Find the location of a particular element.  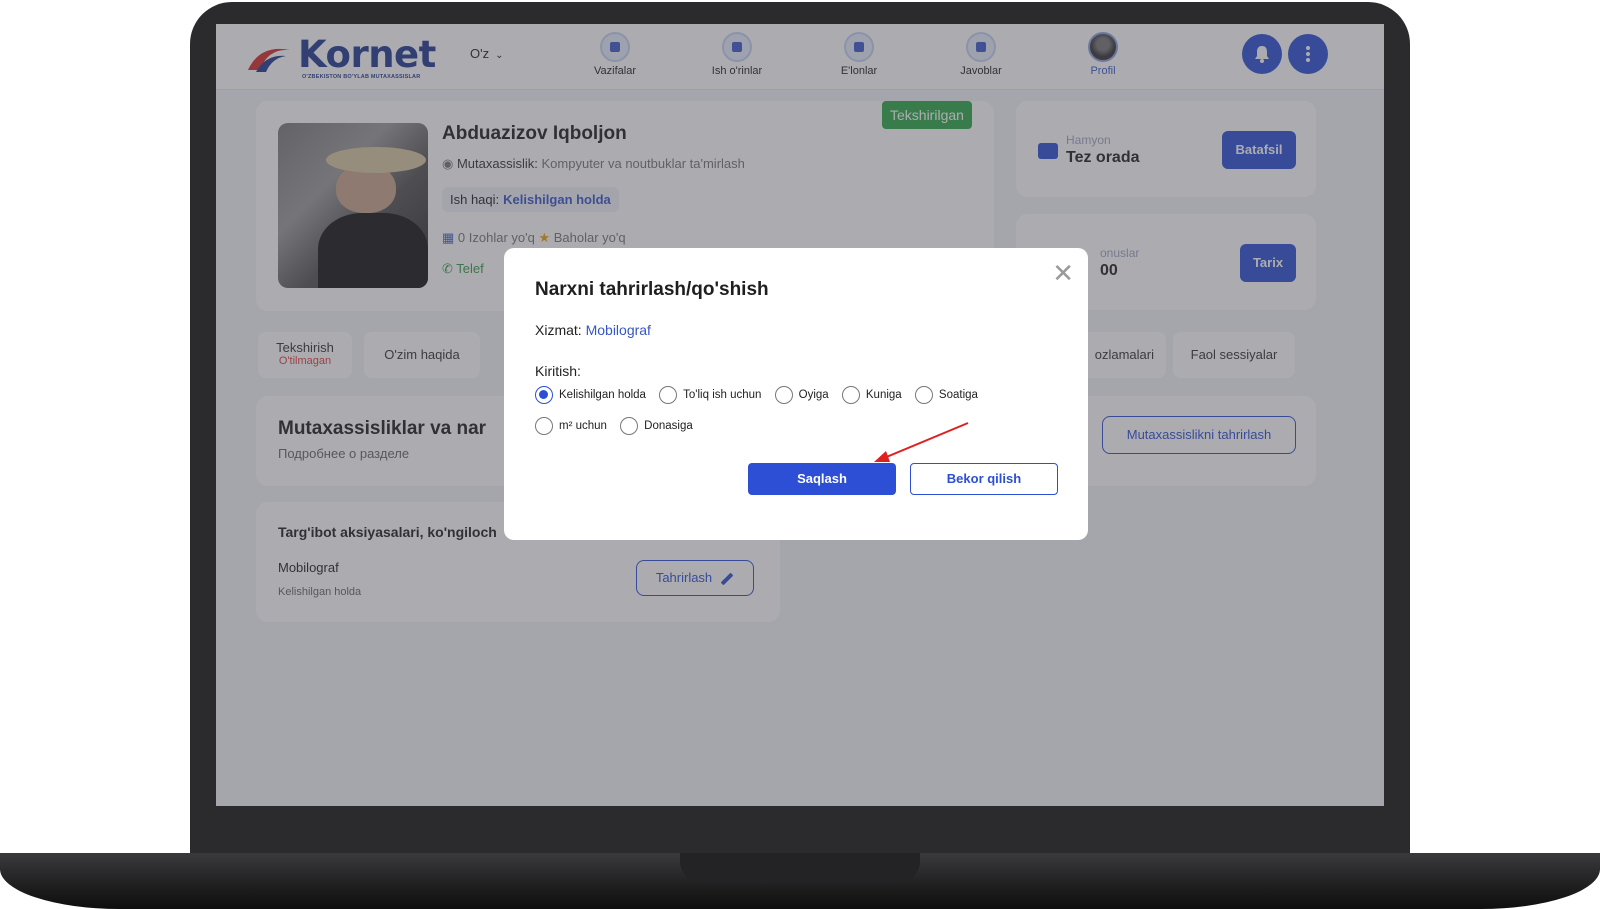

radio-label: Kuniga is located at coordinates (883, 395).